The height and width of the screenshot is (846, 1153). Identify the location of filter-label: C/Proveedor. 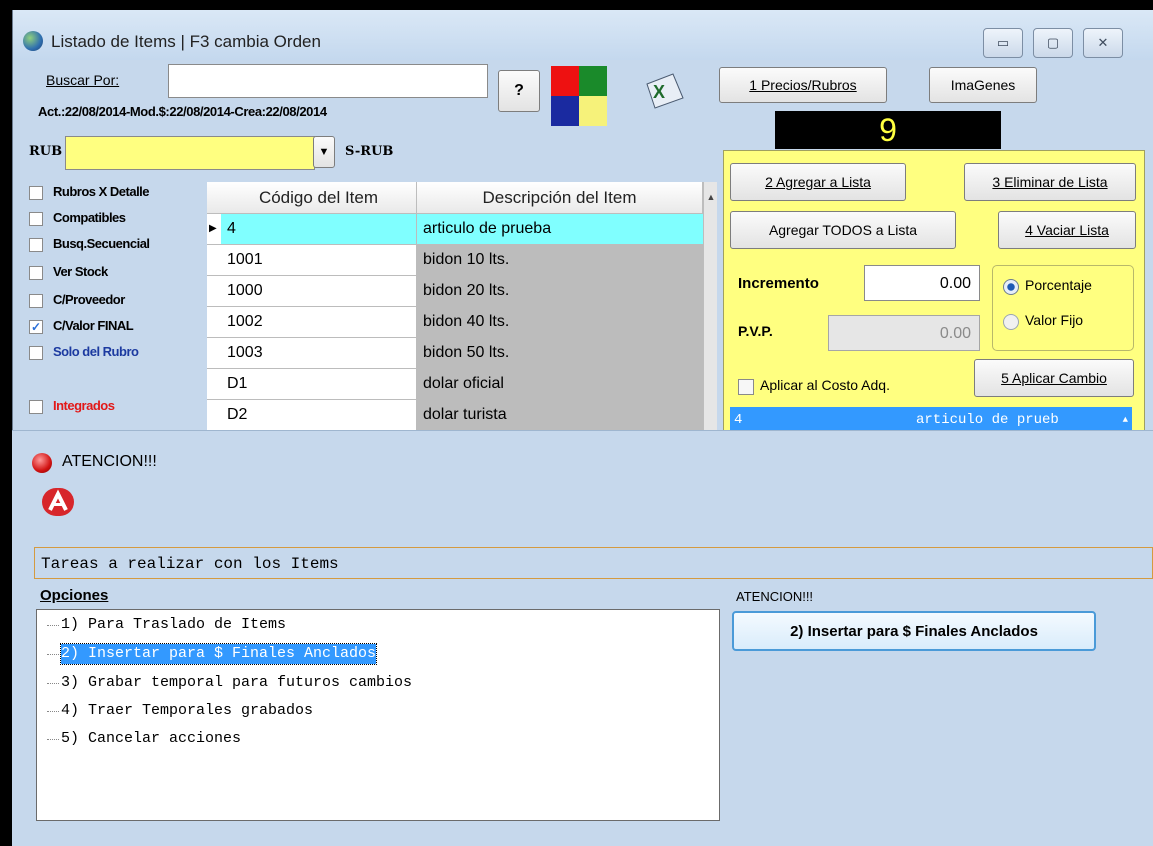
(89, 299).